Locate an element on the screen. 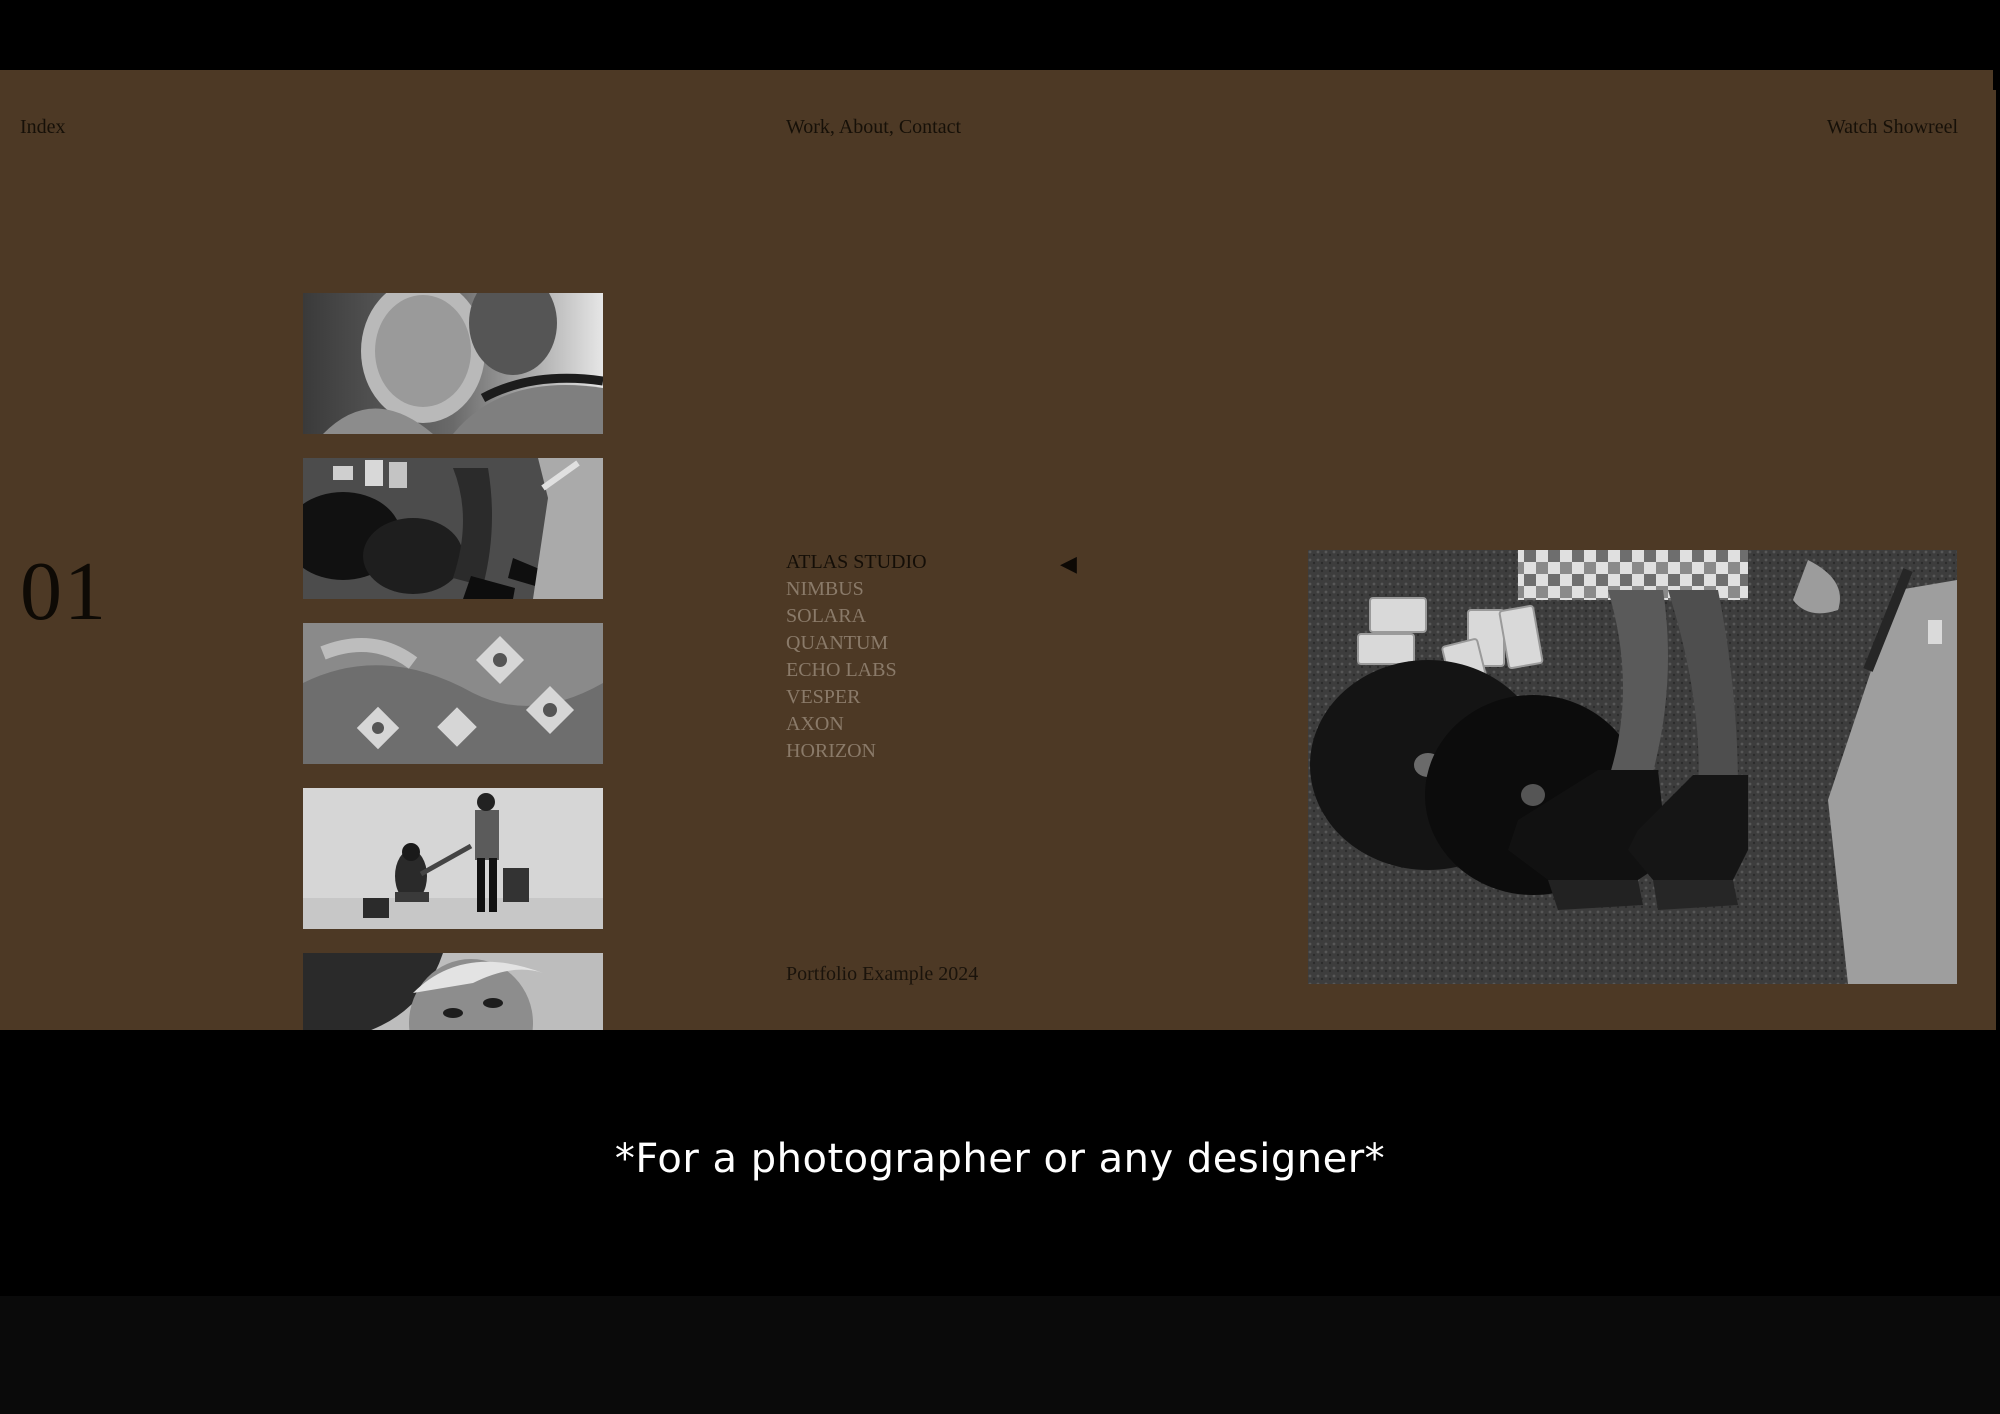 This screenshot has height=1414, width=2000. project-item: ATLAS STUDIO is located at coordinates (856, 562).